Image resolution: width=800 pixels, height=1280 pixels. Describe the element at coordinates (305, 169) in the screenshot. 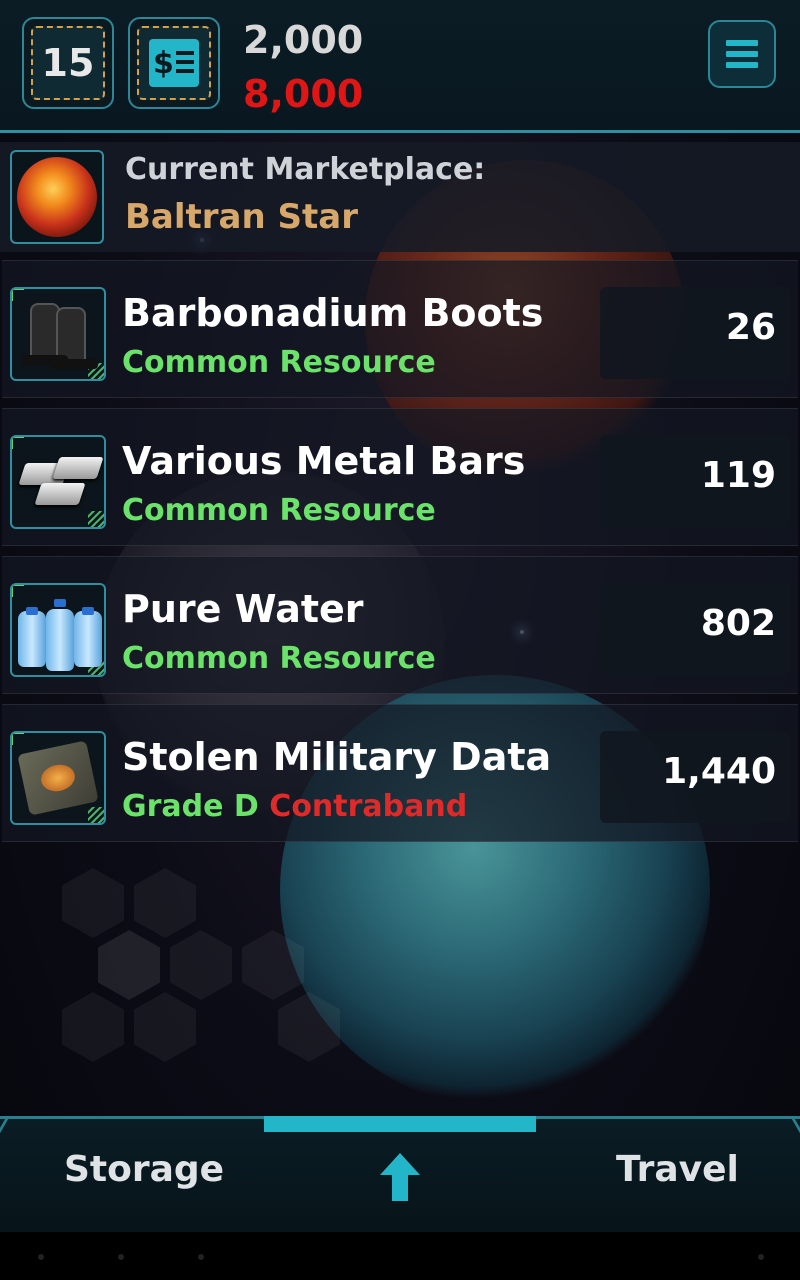

I see `marketplace-label: Current Marketplace:` at that location.